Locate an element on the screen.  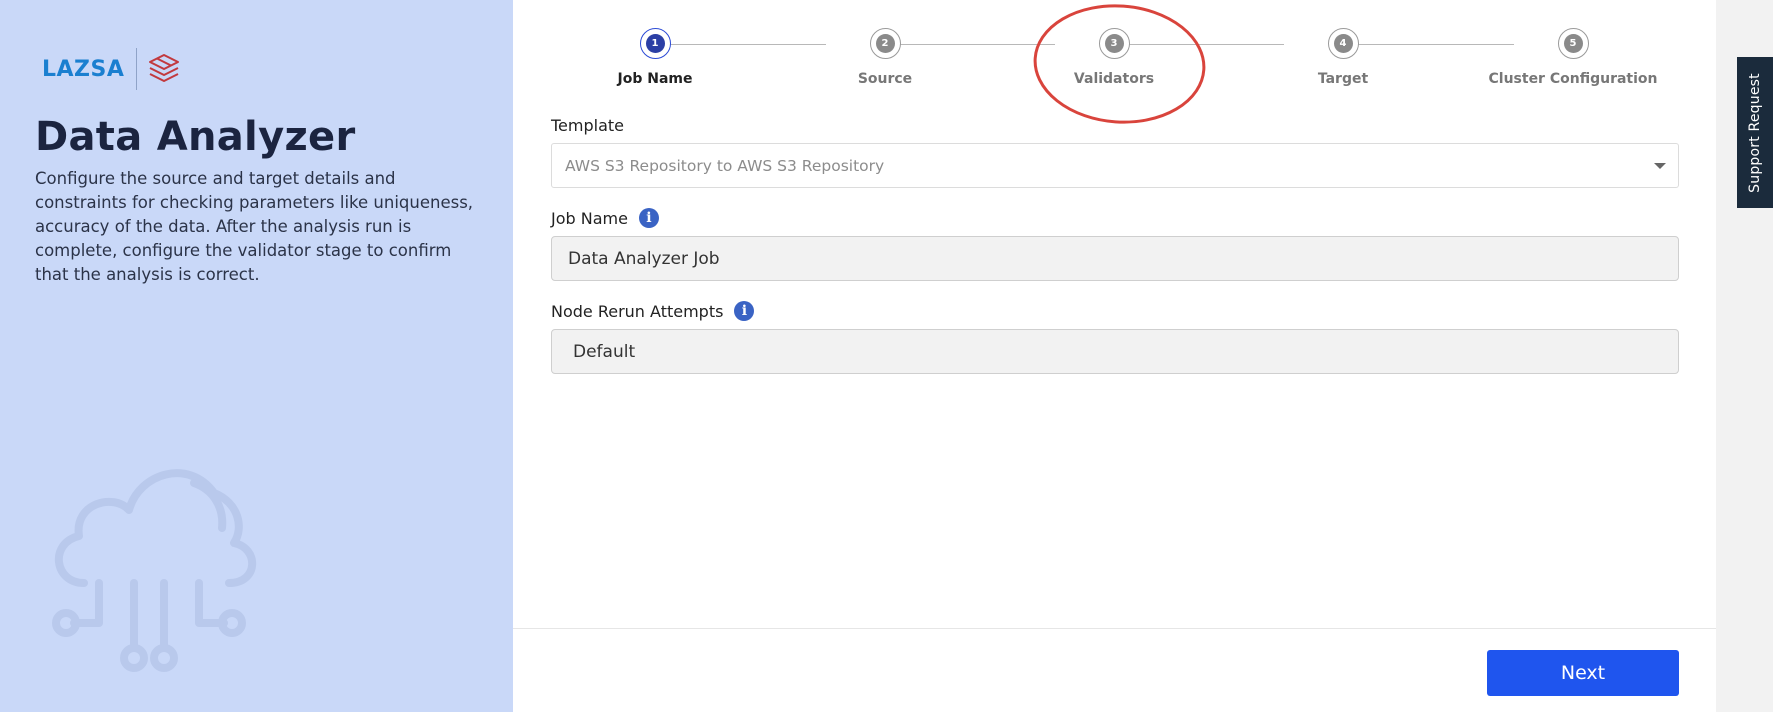
job-name-input is located at coordinates (1115, 258).